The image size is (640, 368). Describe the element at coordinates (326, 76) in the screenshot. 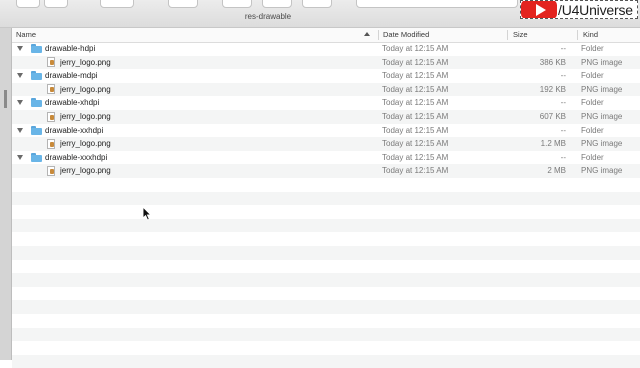

I see `folder-row: drawable-mdpi Today at 12:15 AM -- Folder` at that location.